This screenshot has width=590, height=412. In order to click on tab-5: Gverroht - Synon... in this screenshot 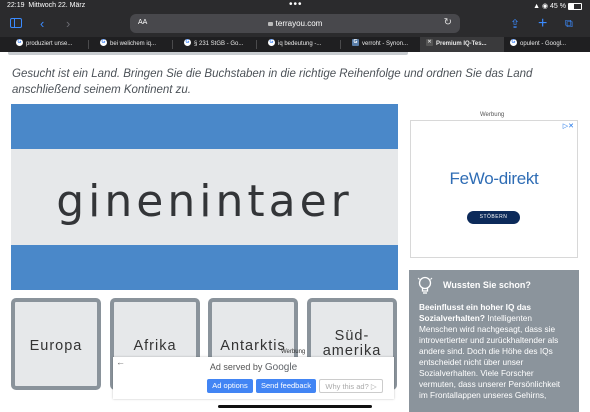, I will do `click(384, 44)`.